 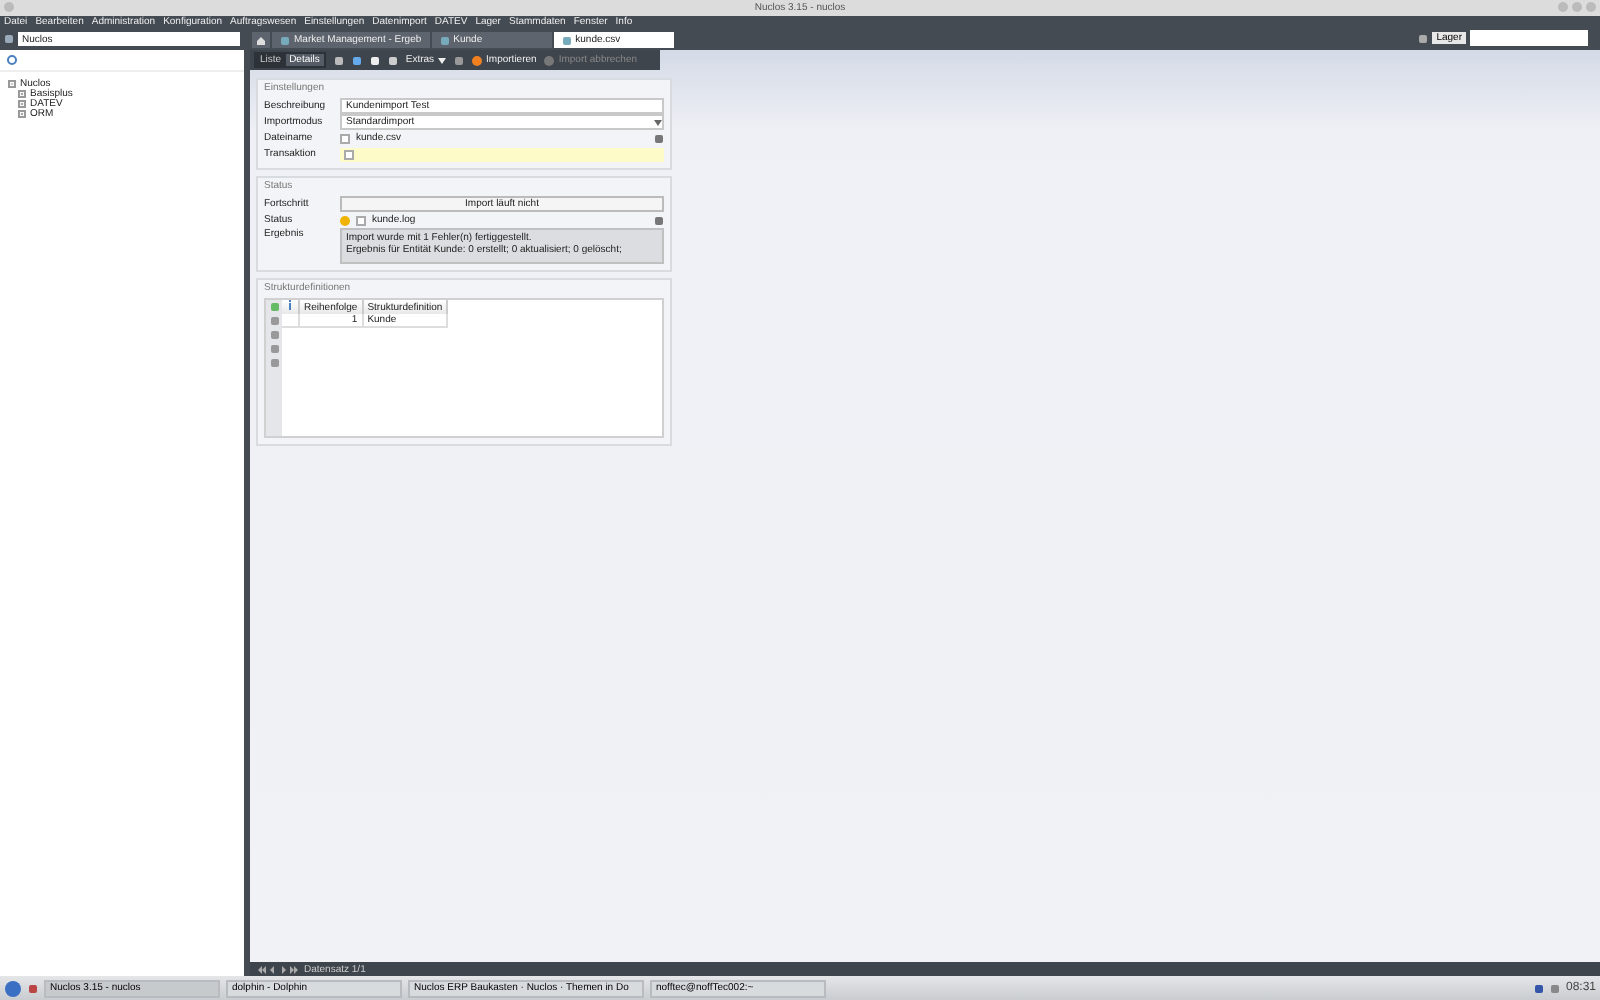 What do you see at coordinates (261, 40) in the screenshot?
I see `home-button` at bounding box center [261, 40].